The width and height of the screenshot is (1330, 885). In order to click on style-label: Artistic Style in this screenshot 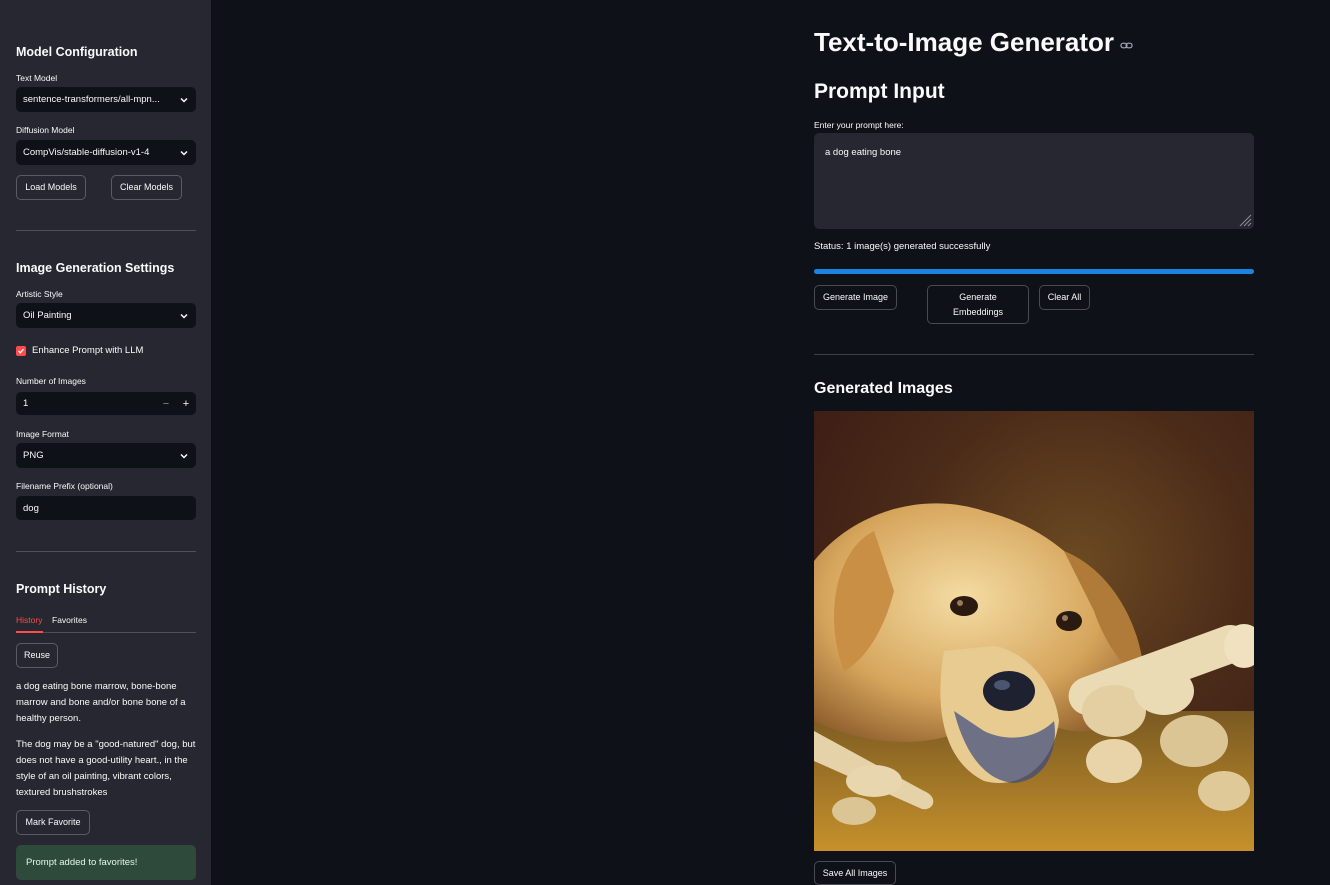, I will do `click(39, 294)`.